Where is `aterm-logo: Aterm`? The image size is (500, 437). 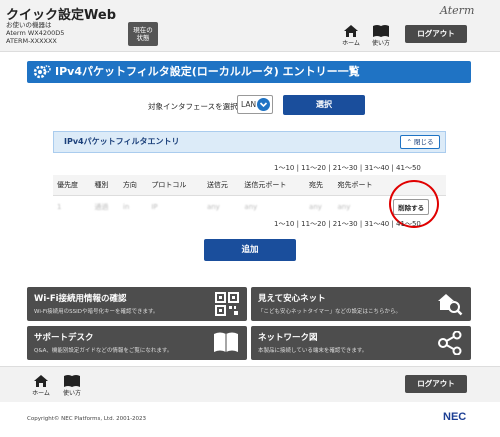 aterm-logo: Aterm is located at coordinates (457, 10).